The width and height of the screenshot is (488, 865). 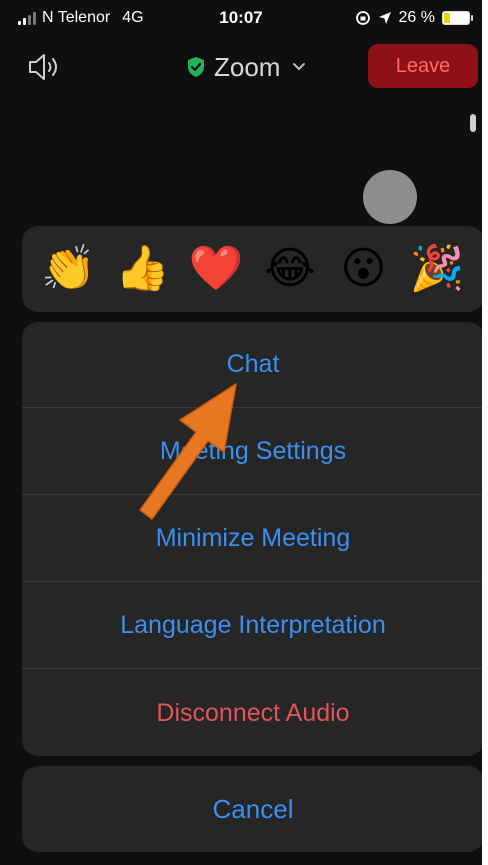 What do you see at coordinates (390, 197) in the screenshot?
I see `avatar` at bounding box center [390, 197].